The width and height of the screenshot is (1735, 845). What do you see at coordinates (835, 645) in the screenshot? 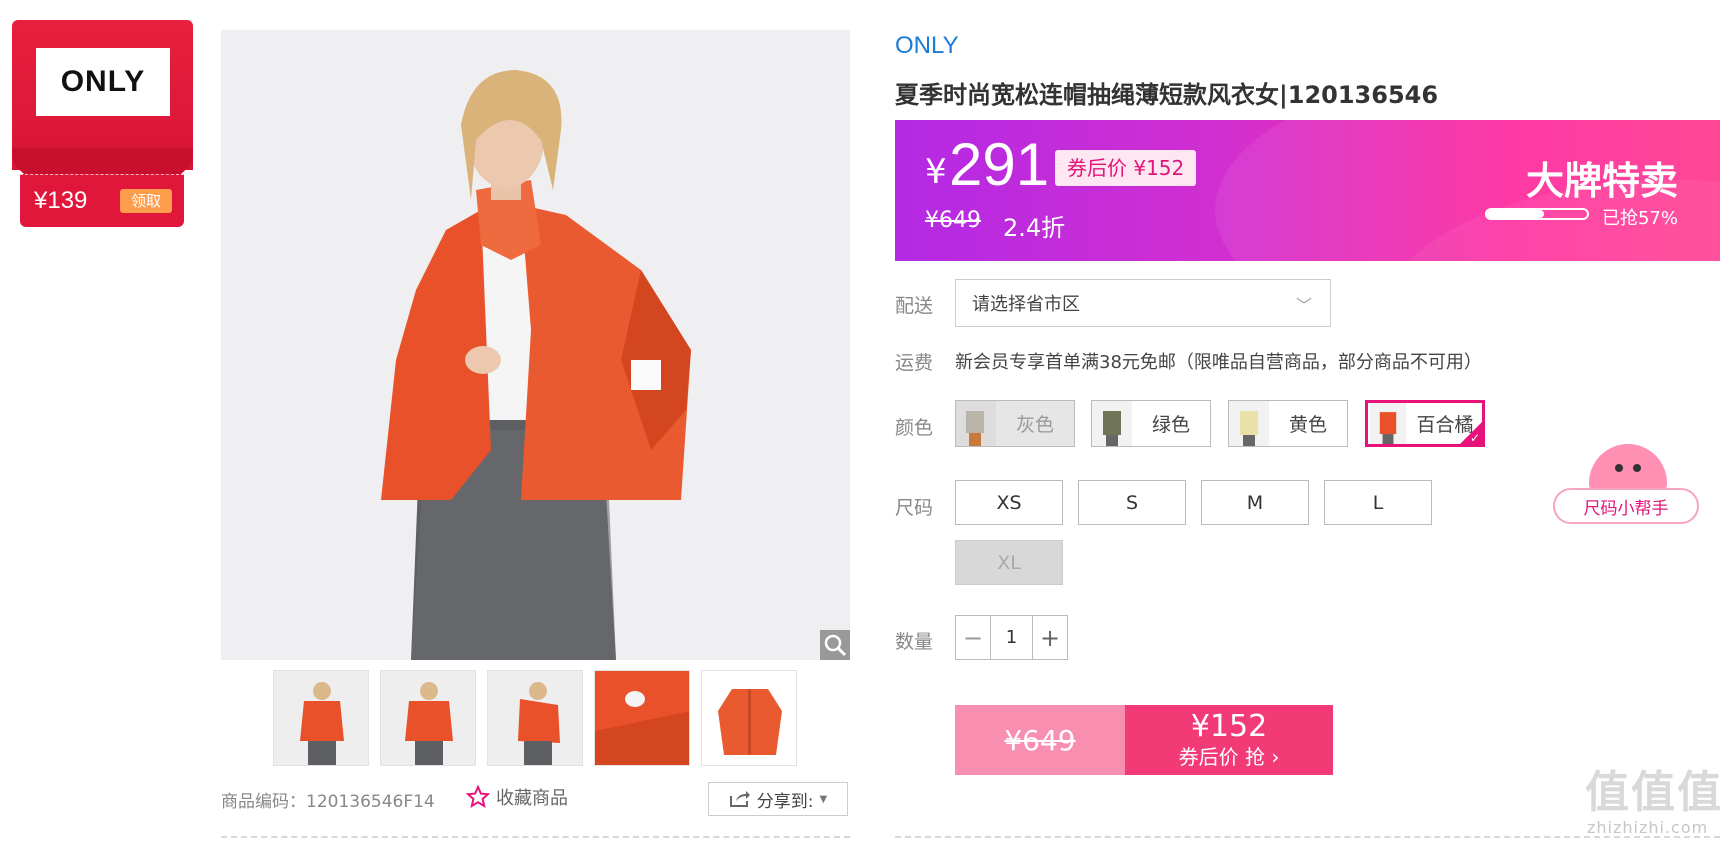
I see `zoom-icon` at bounding box center [835, 645].